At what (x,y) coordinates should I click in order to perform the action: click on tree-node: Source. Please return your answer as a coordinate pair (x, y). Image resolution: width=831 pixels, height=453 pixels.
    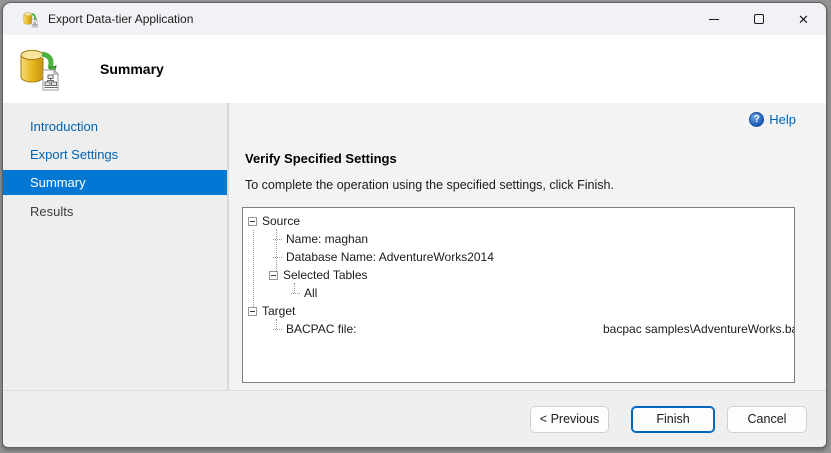
    Looking at the image, I should click on (518, 221).